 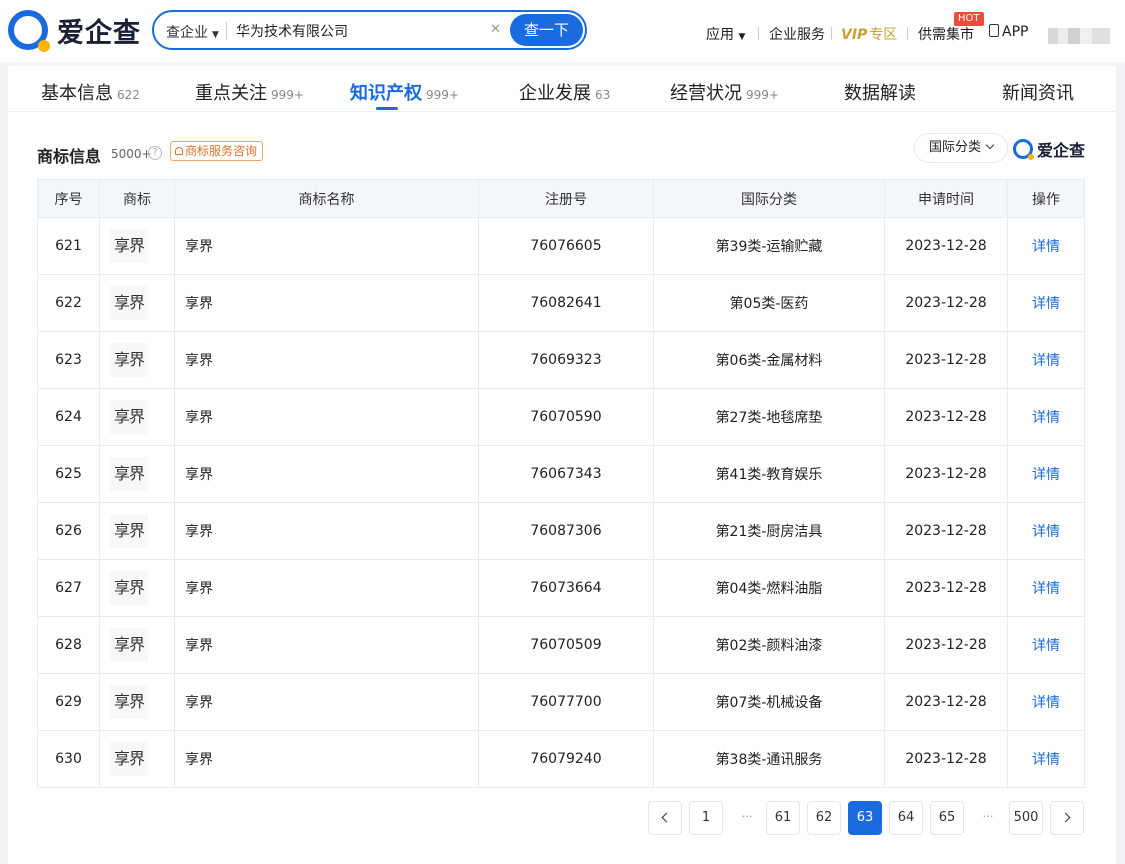 What do you see at coordinates (946, 198) in the screenshot?
I see `column-header: 申请时间` at bounding box center [946, 198].